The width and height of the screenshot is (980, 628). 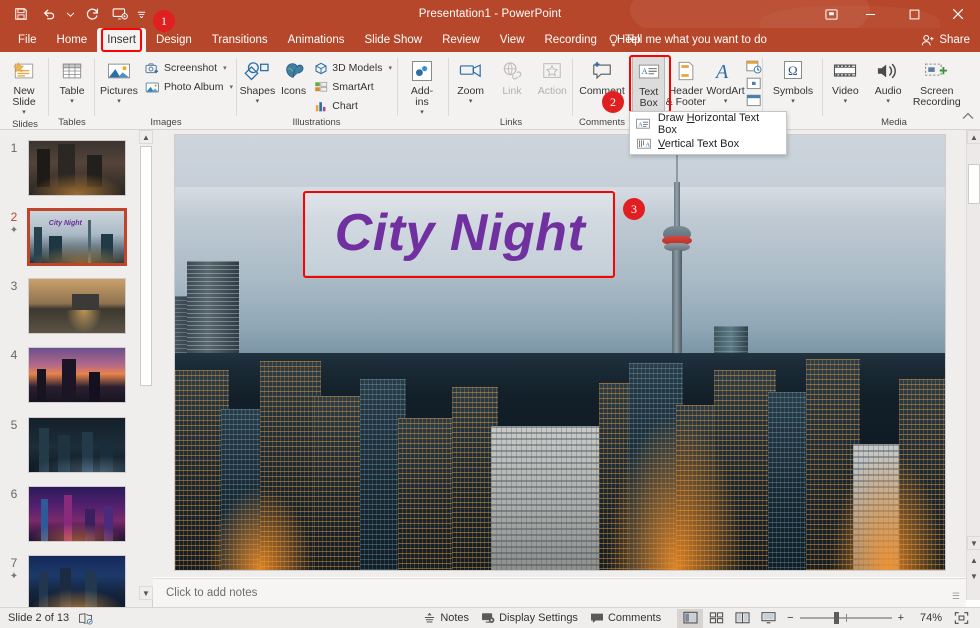 What do you see at coordinates (870, 14) in the screenshot?
I see `minimize-button` at bounding box center [870, 14].